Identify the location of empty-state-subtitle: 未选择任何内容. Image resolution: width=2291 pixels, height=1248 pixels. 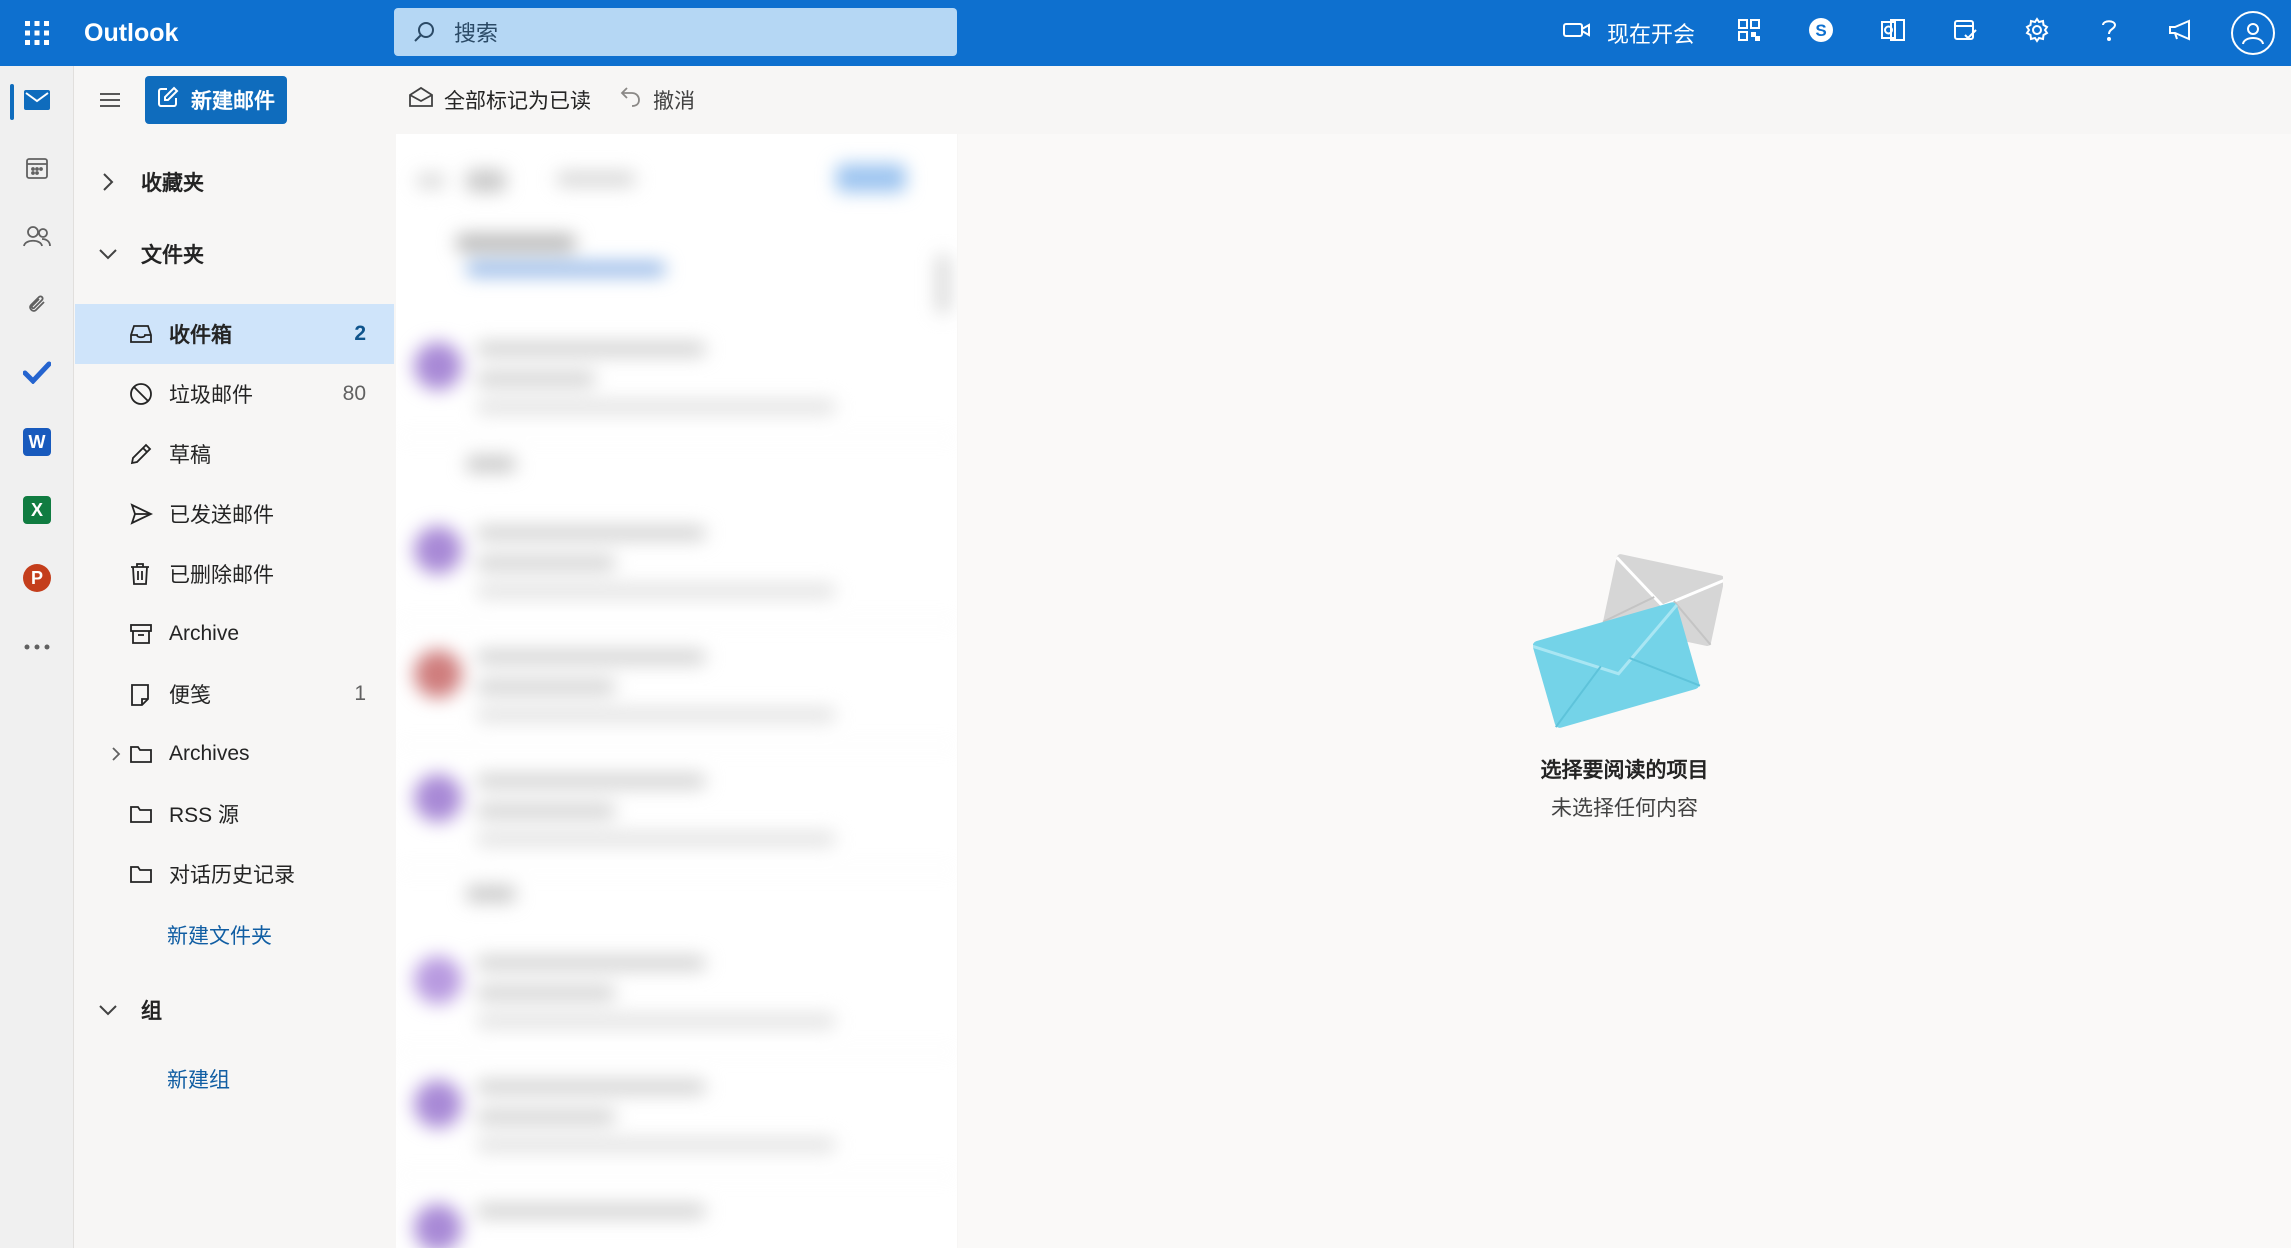
(1624, 808).